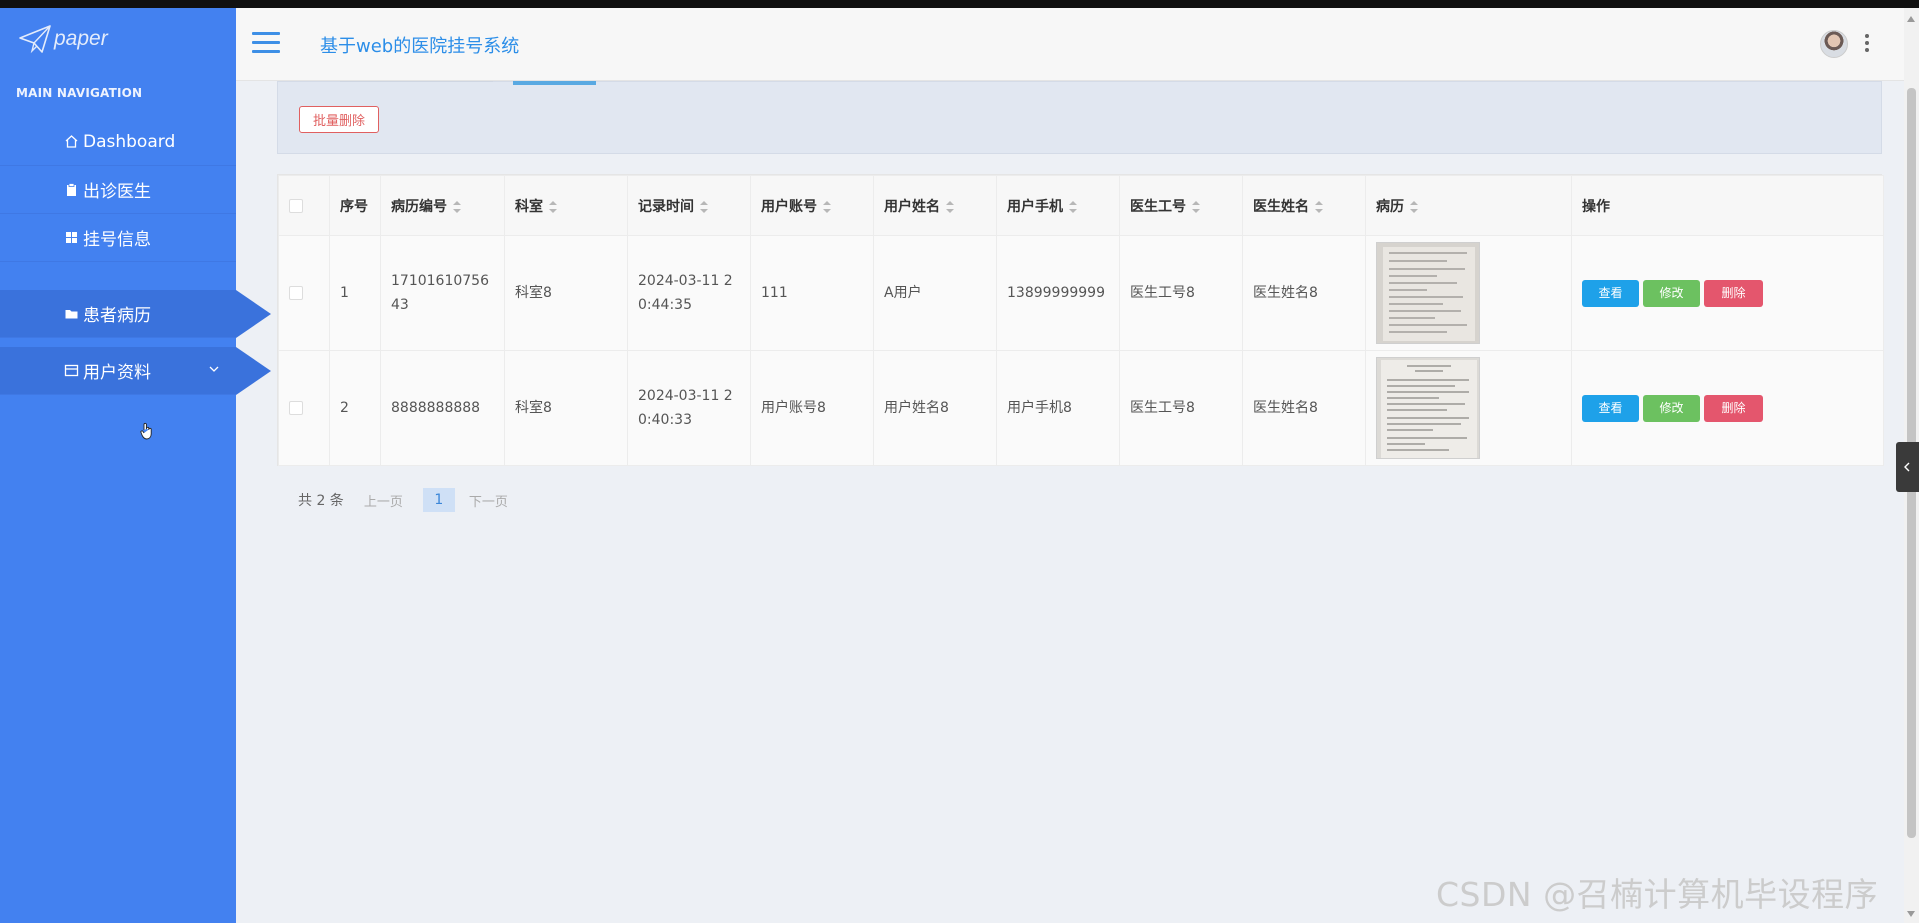 Image resolution: width=1919 pixels, height=923 pixels. I want to click on card-icon, so click(71, 370).